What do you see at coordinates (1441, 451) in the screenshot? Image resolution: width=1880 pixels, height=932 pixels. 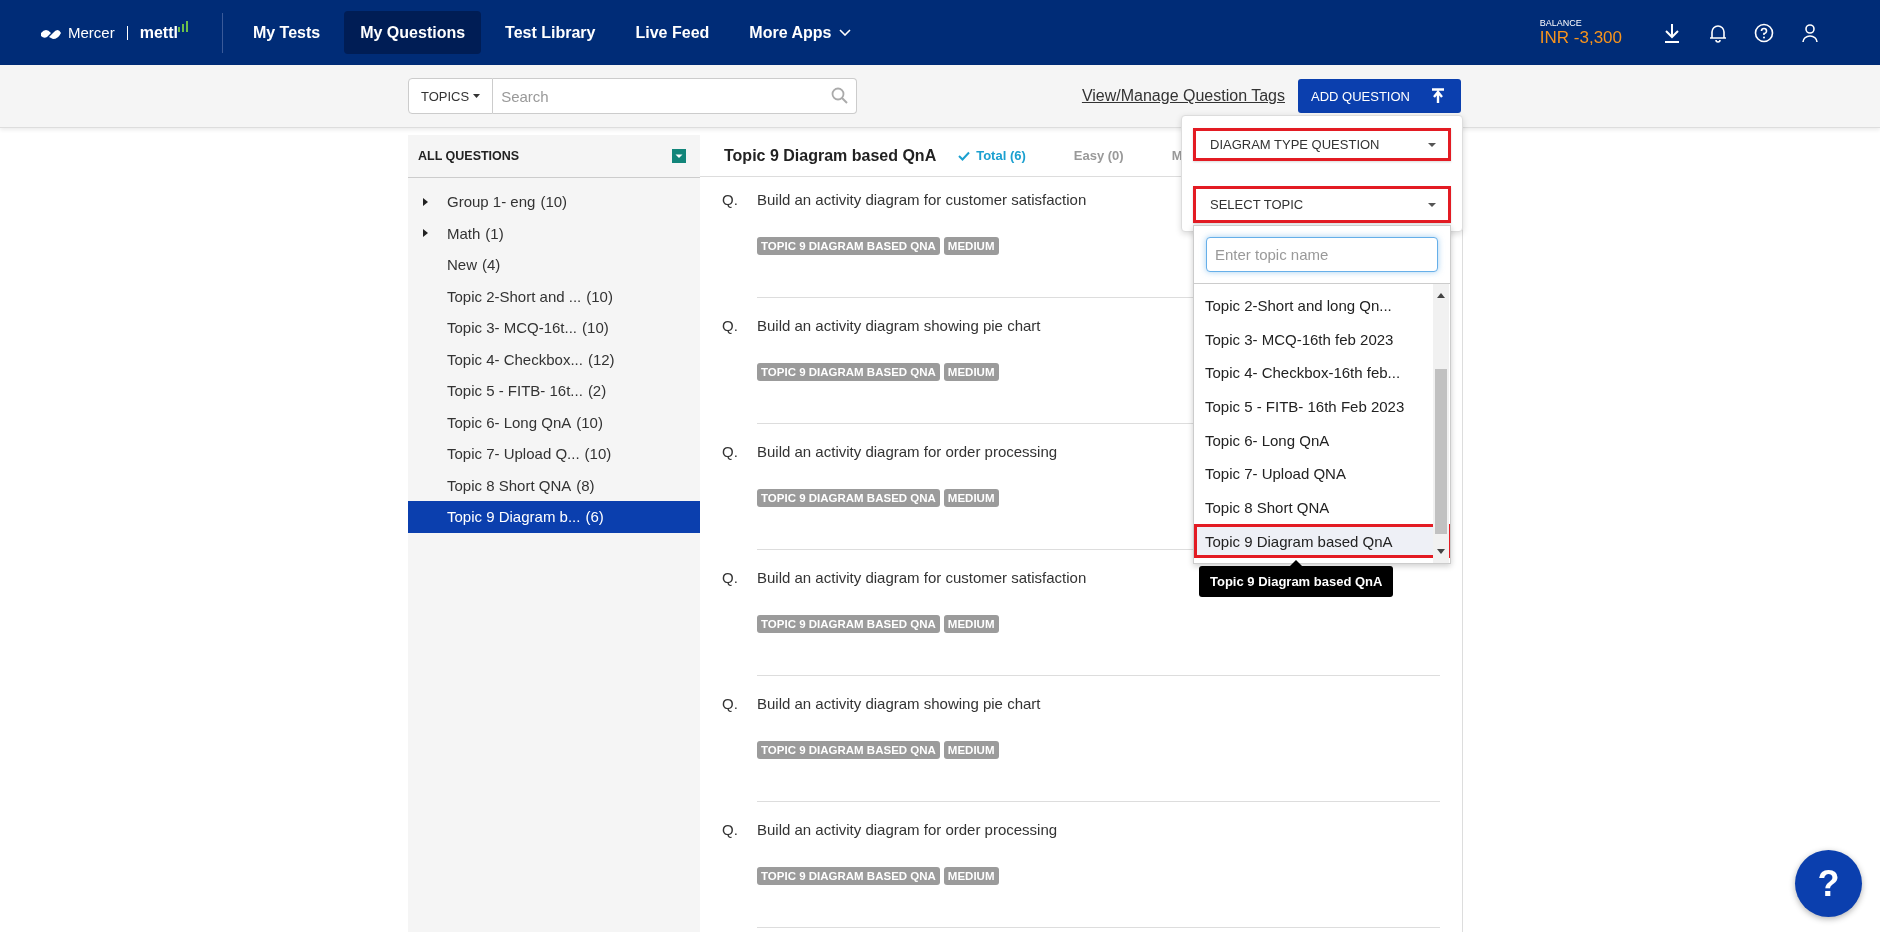 I see `scrollbar-thumb` at bounding box center [1441, 451].